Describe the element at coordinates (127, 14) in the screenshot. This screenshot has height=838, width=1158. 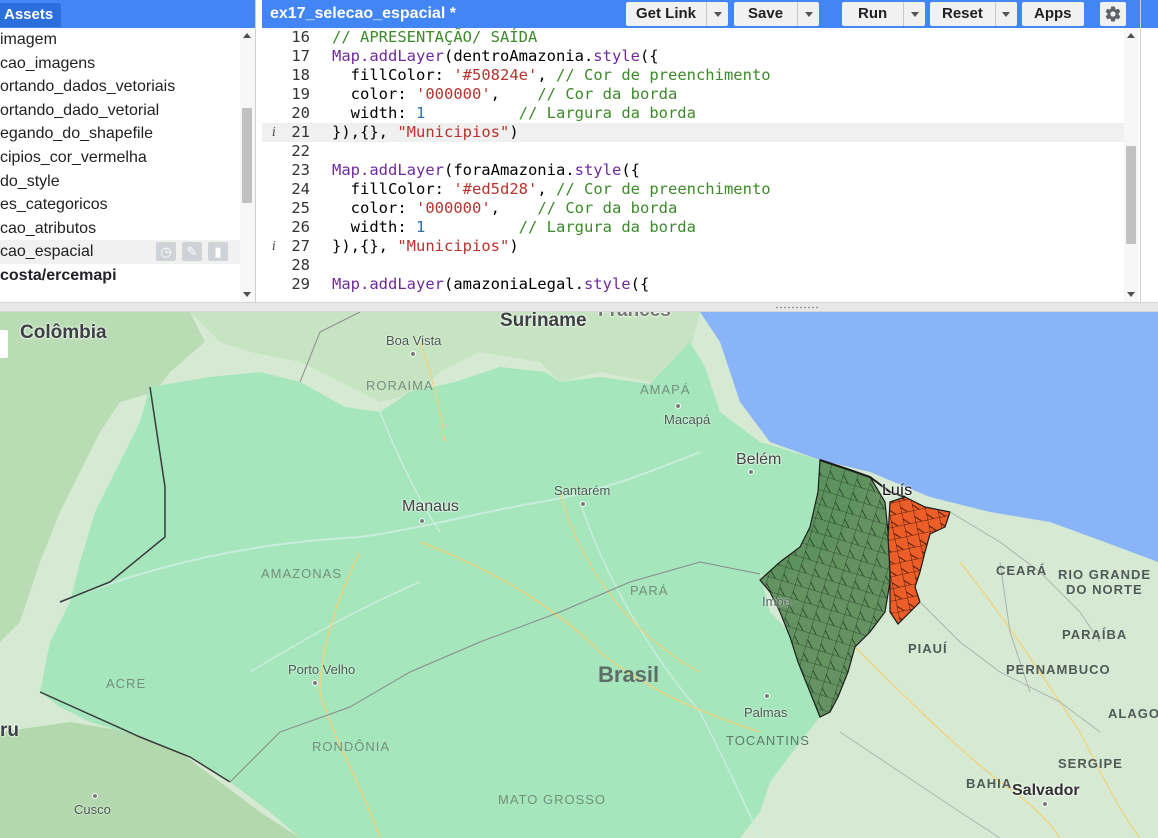
I see `assets-header: Assets` at that location.